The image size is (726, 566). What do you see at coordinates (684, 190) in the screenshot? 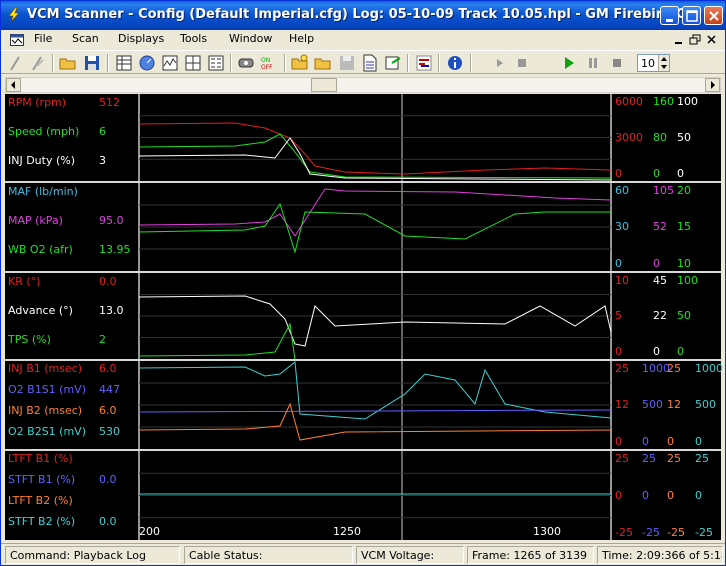
I see `scale-tick-label: 20` at bounding box center [684, 190].